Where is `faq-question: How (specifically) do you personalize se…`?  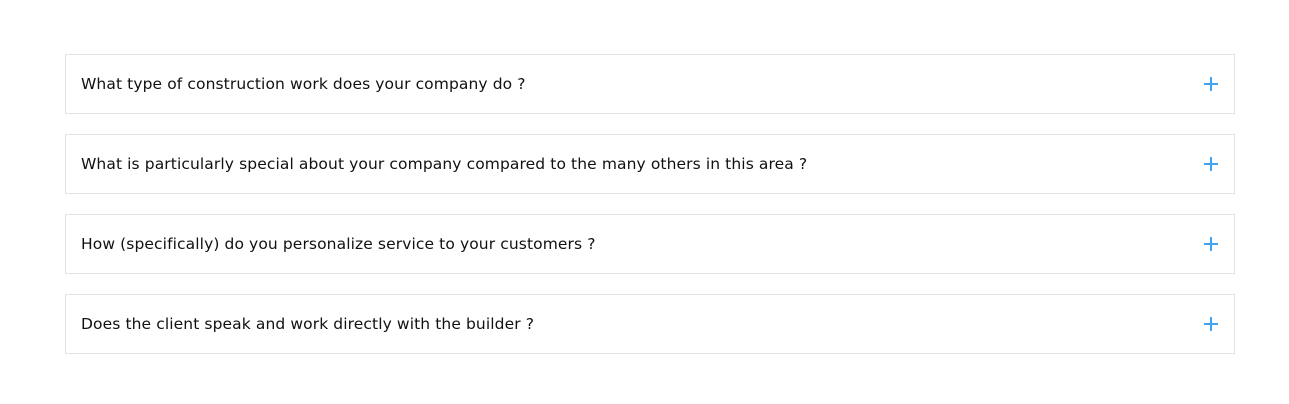
faq-question: How (specifically) do you personalize se… is located at coordinates (338, 244).